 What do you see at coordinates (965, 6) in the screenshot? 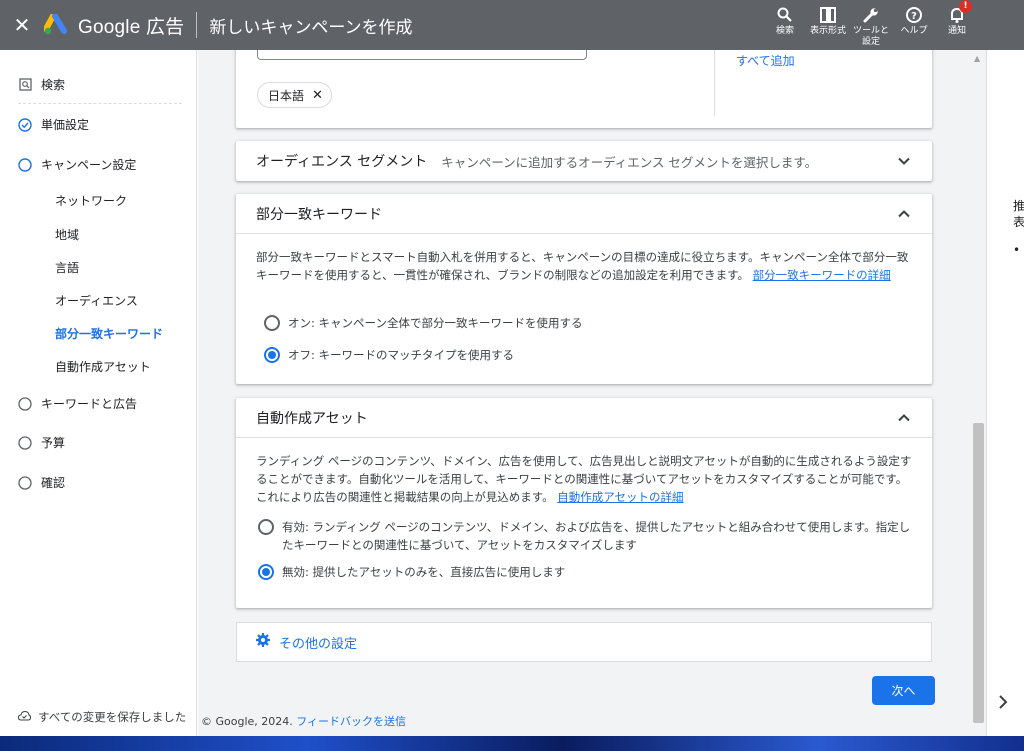
I see `notification-badge: !` at bounding box center [965, 6].